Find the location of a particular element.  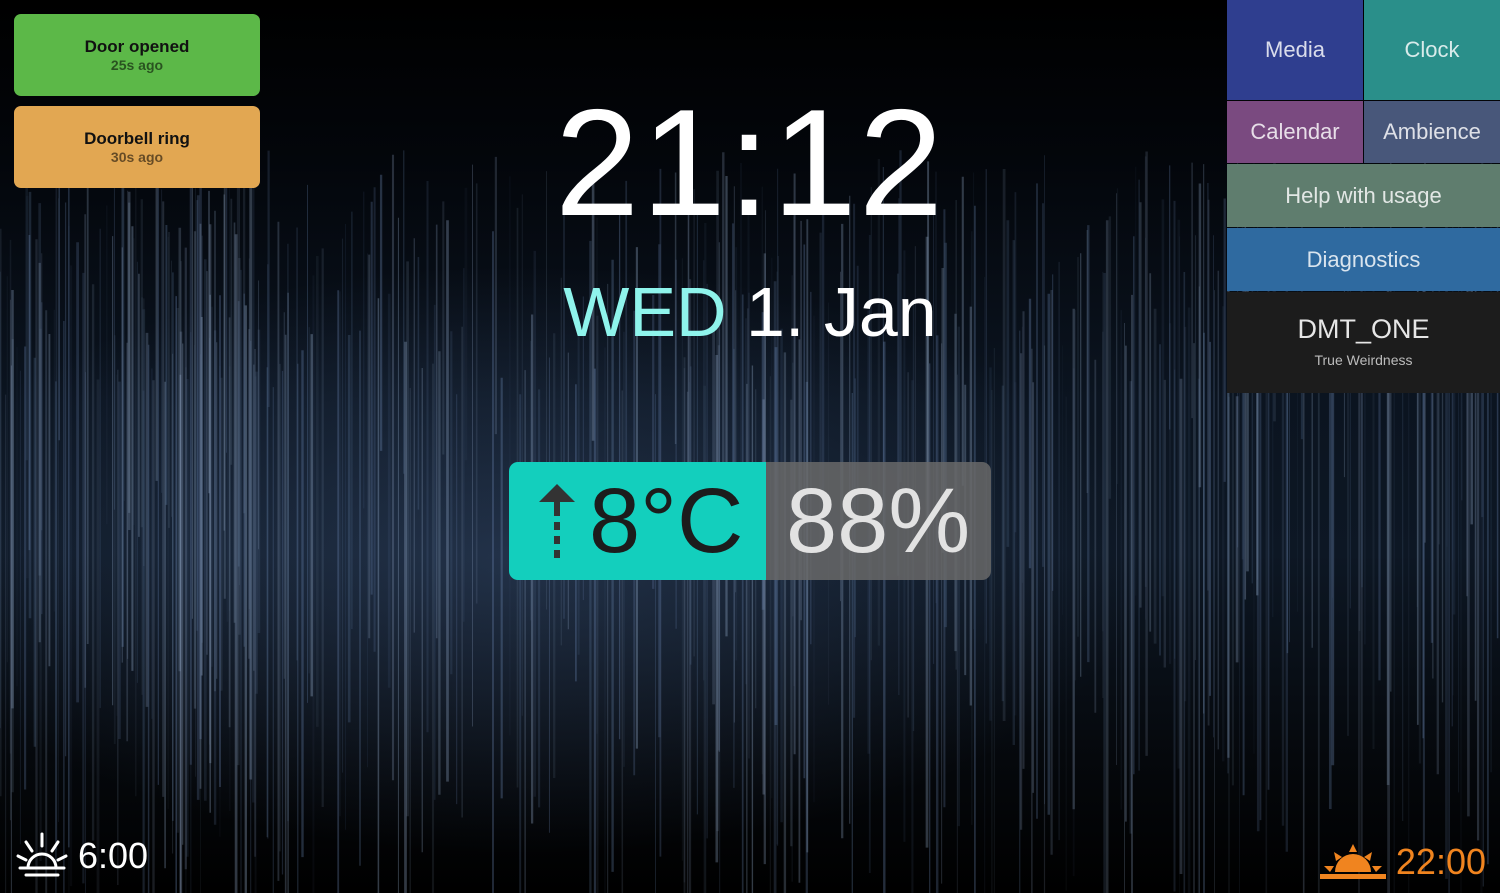

notification-title: Doorbell ring is located at coordinates (137, 138).